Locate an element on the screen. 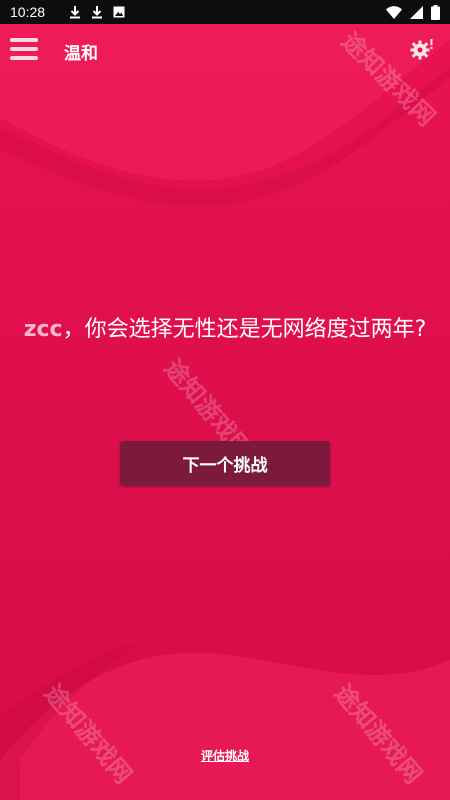 Image resolution: width=450 pixels, height=800 pixels. wifi-icon is located at coordinates (394, 12).